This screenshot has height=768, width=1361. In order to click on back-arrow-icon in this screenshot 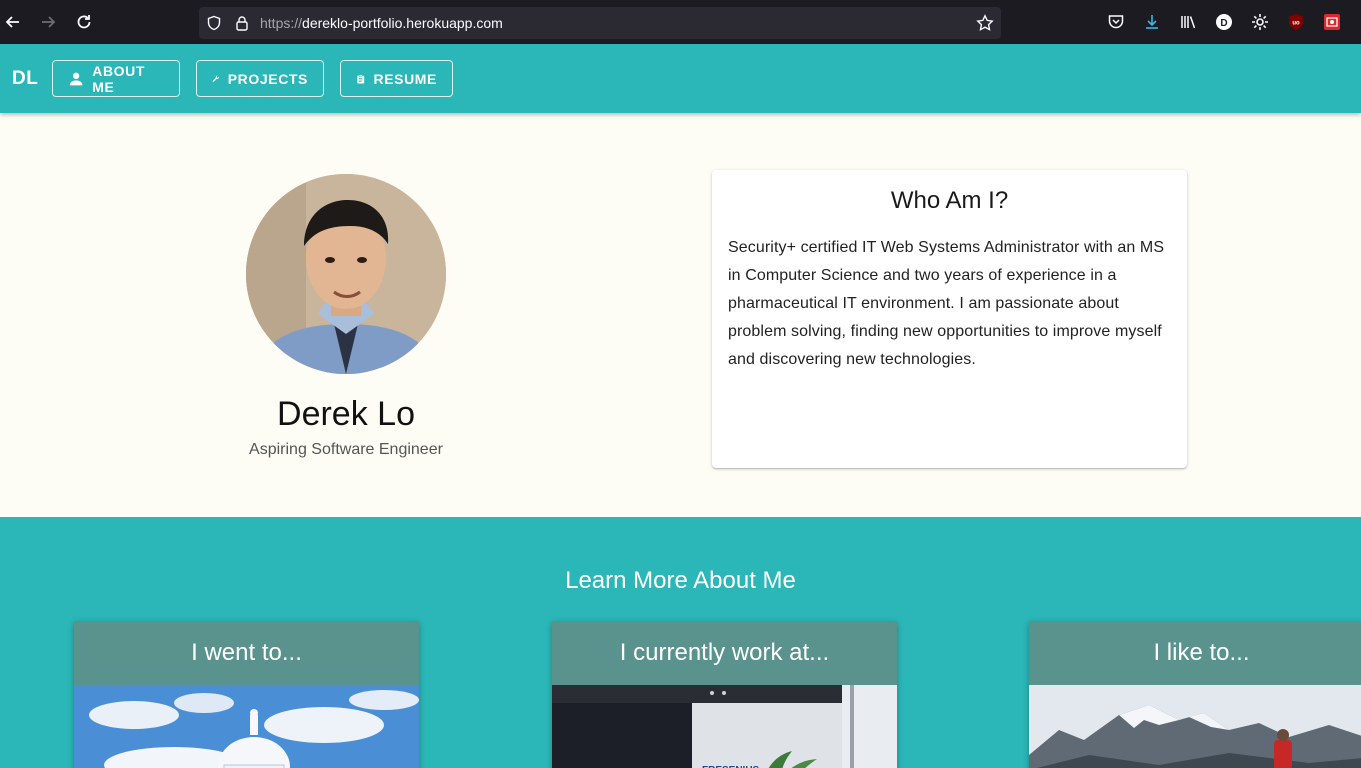, I will do `click(12, 22)`.